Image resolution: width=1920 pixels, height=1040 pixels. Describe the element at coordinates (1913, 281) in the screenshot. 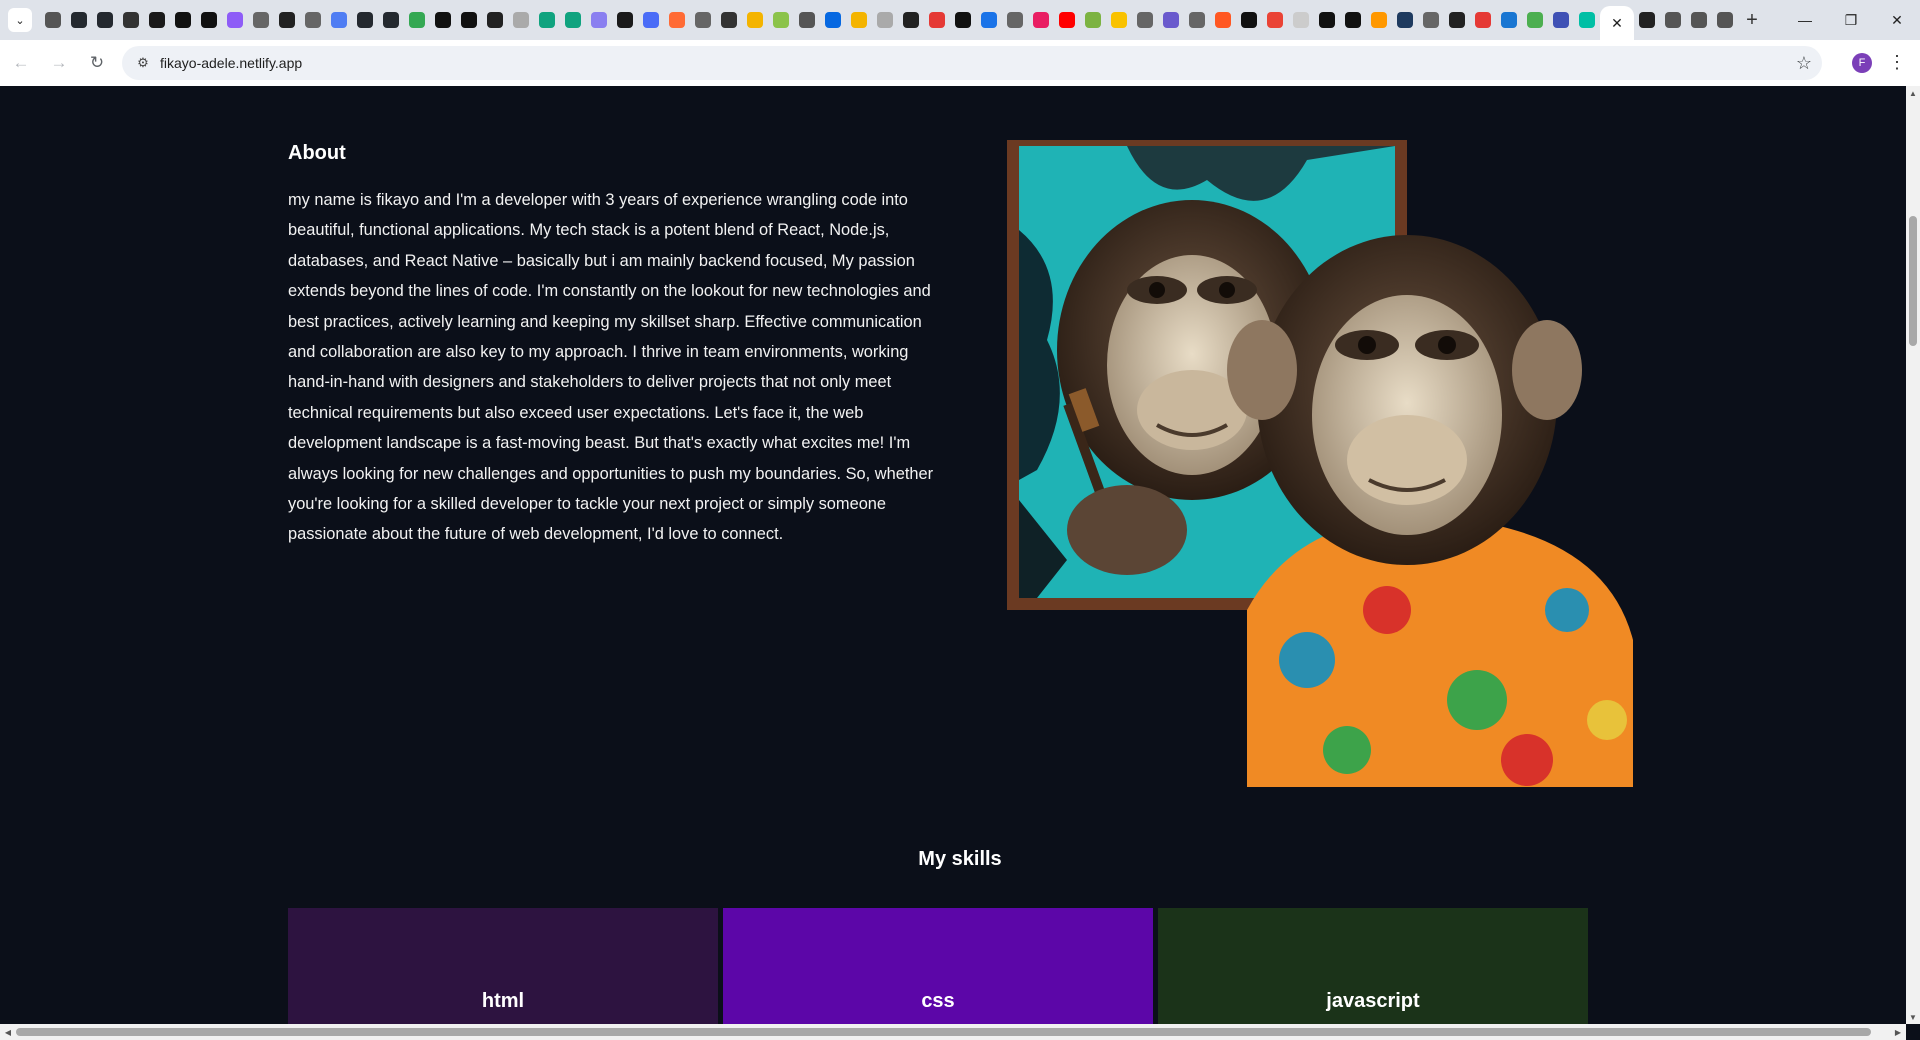

I see `vertical-scroll-thumb` at that location.